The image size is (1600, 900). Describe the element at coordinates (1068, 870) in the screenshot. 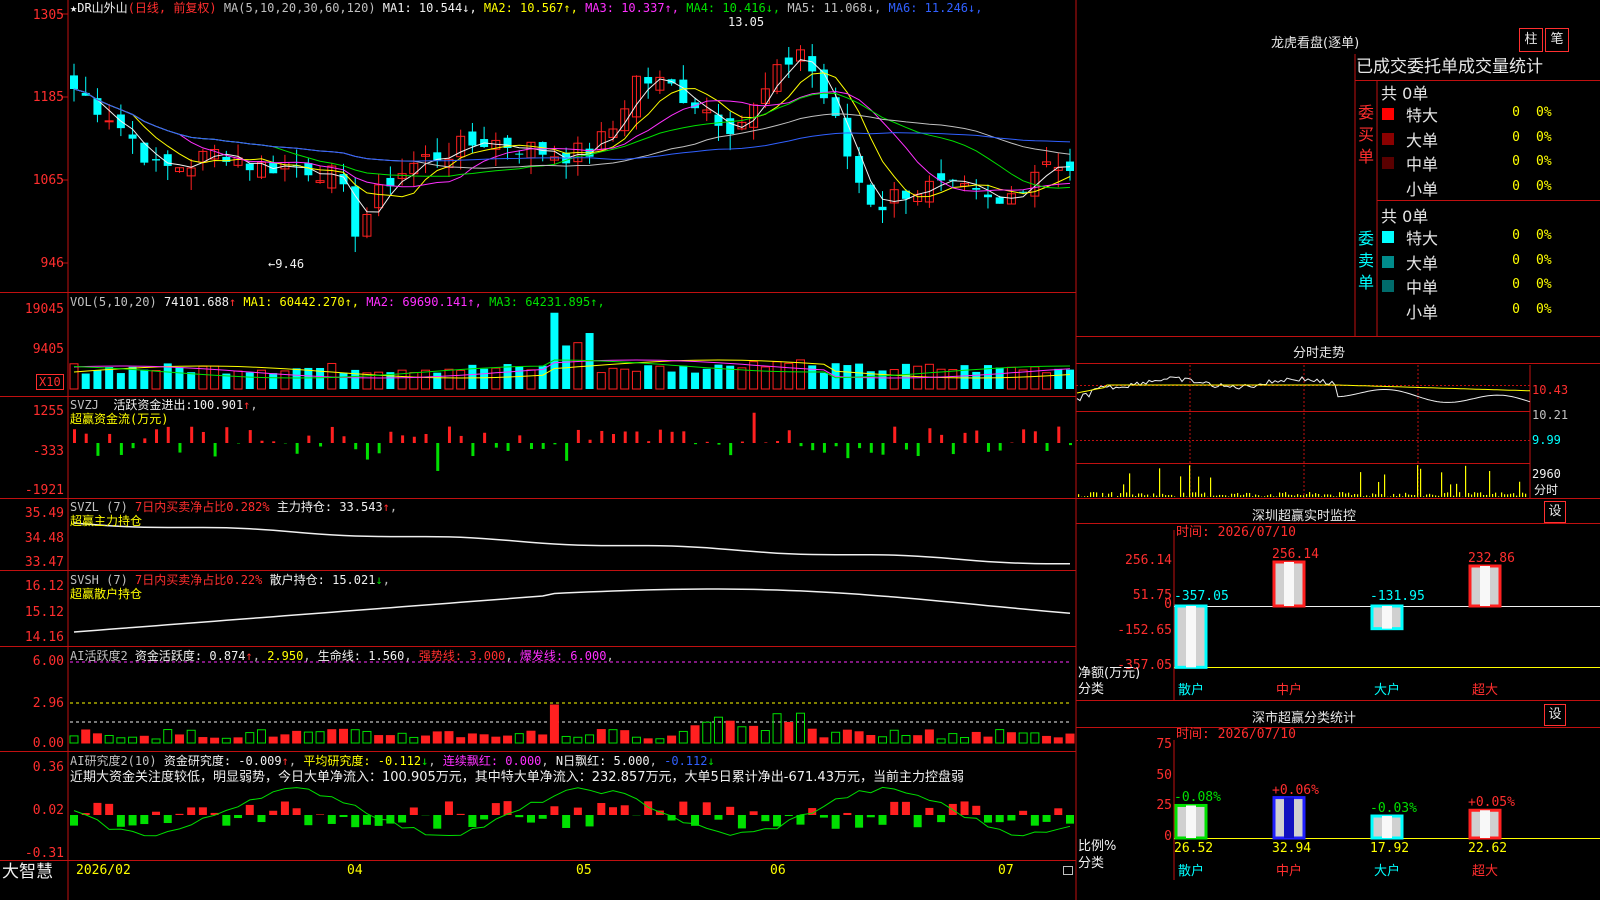

I see `lock-icon` at that location.